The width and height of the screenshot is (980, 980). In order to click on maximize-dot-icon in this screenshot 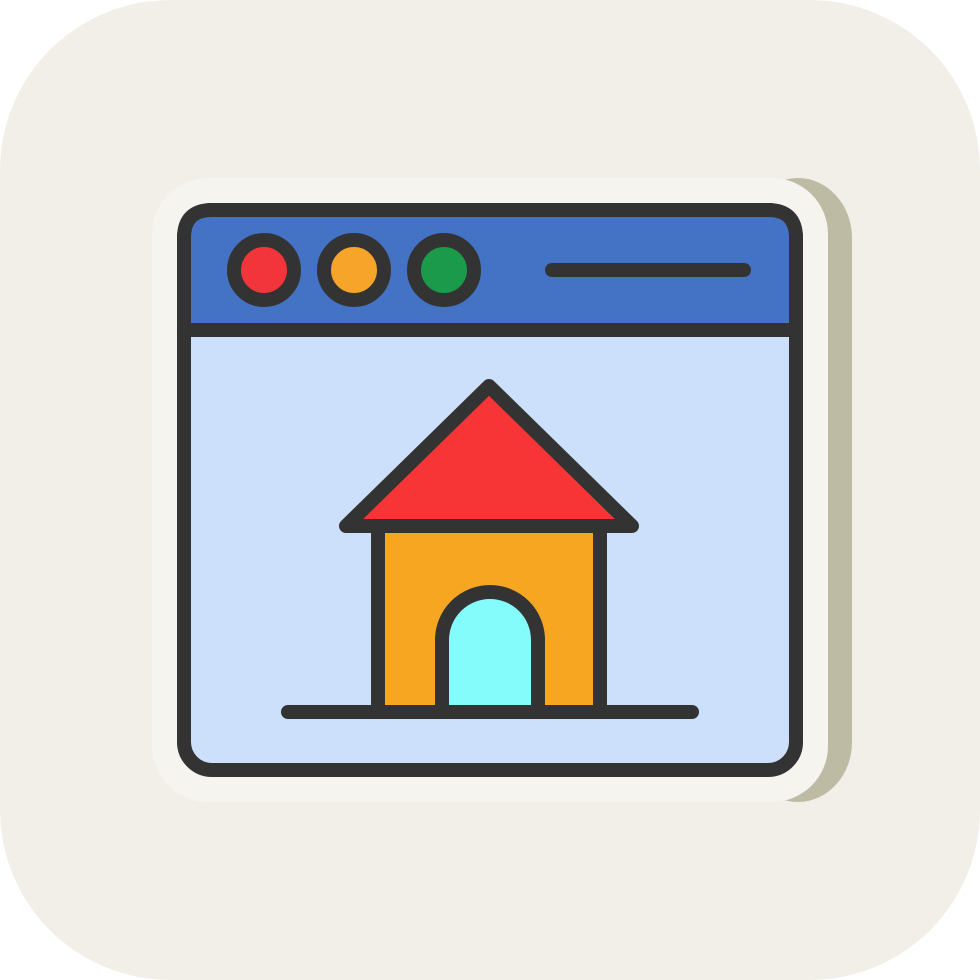, I will do `click(444, 270)`.